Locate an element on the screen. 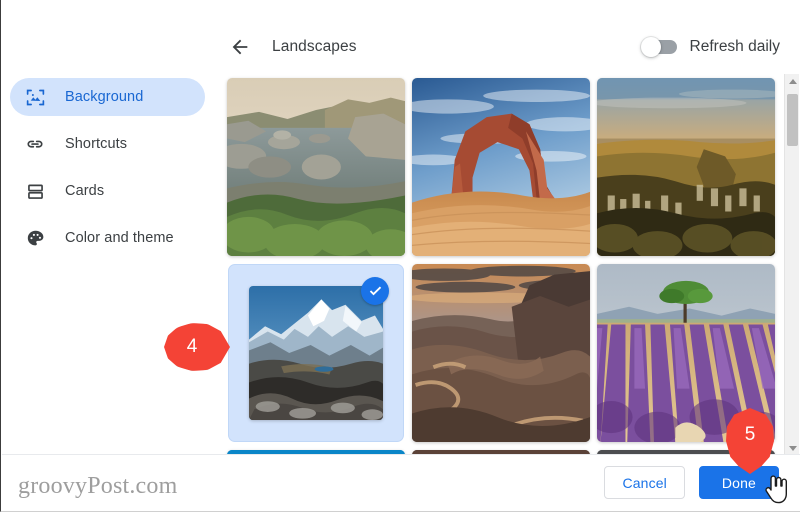 Image resolution: width=800 pixels, height=512 pixels. sidebar-item-background: Background is located at coordinates (107, 97).